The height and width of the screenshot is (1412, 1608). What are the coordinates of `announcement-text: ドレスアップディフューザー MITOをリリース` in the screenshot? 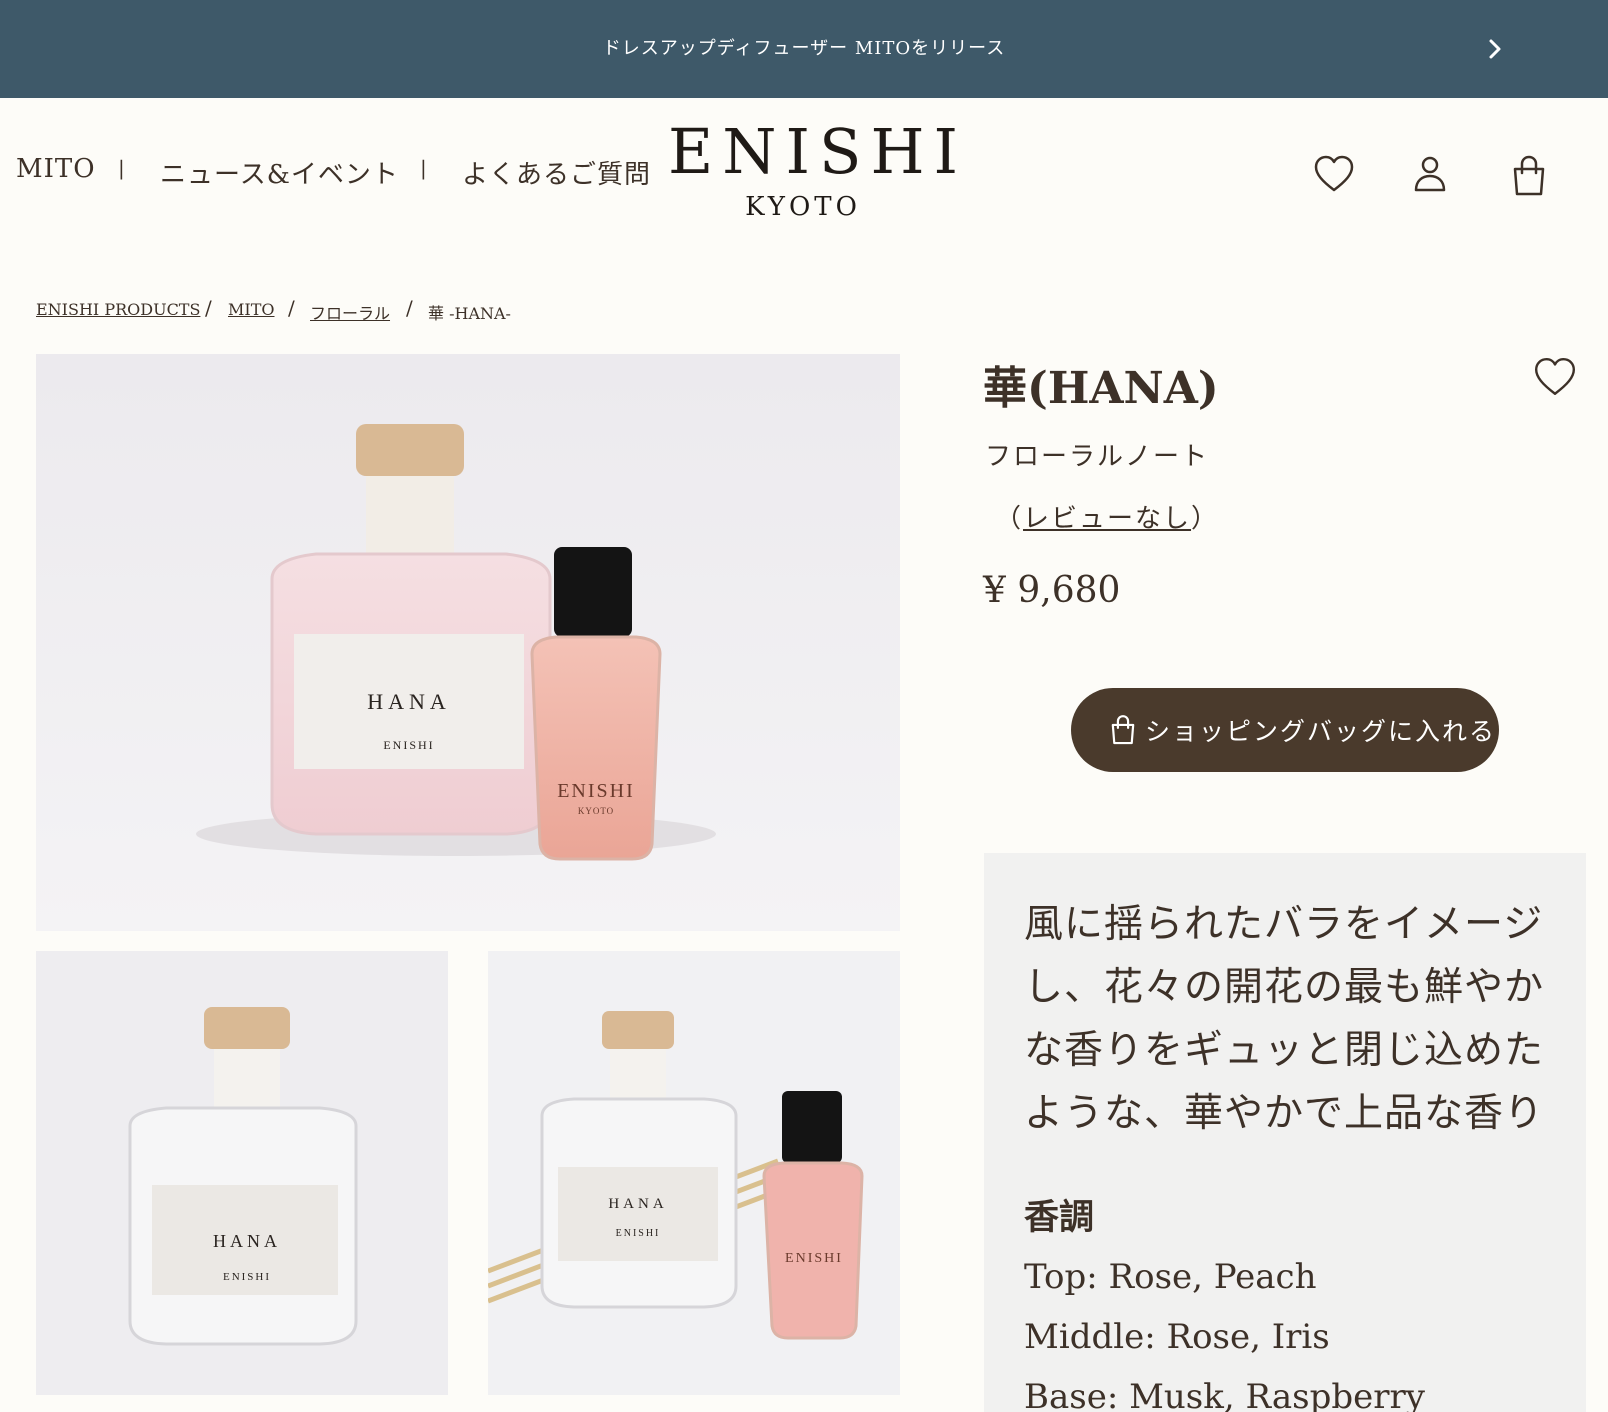 It's located at (804, 47).